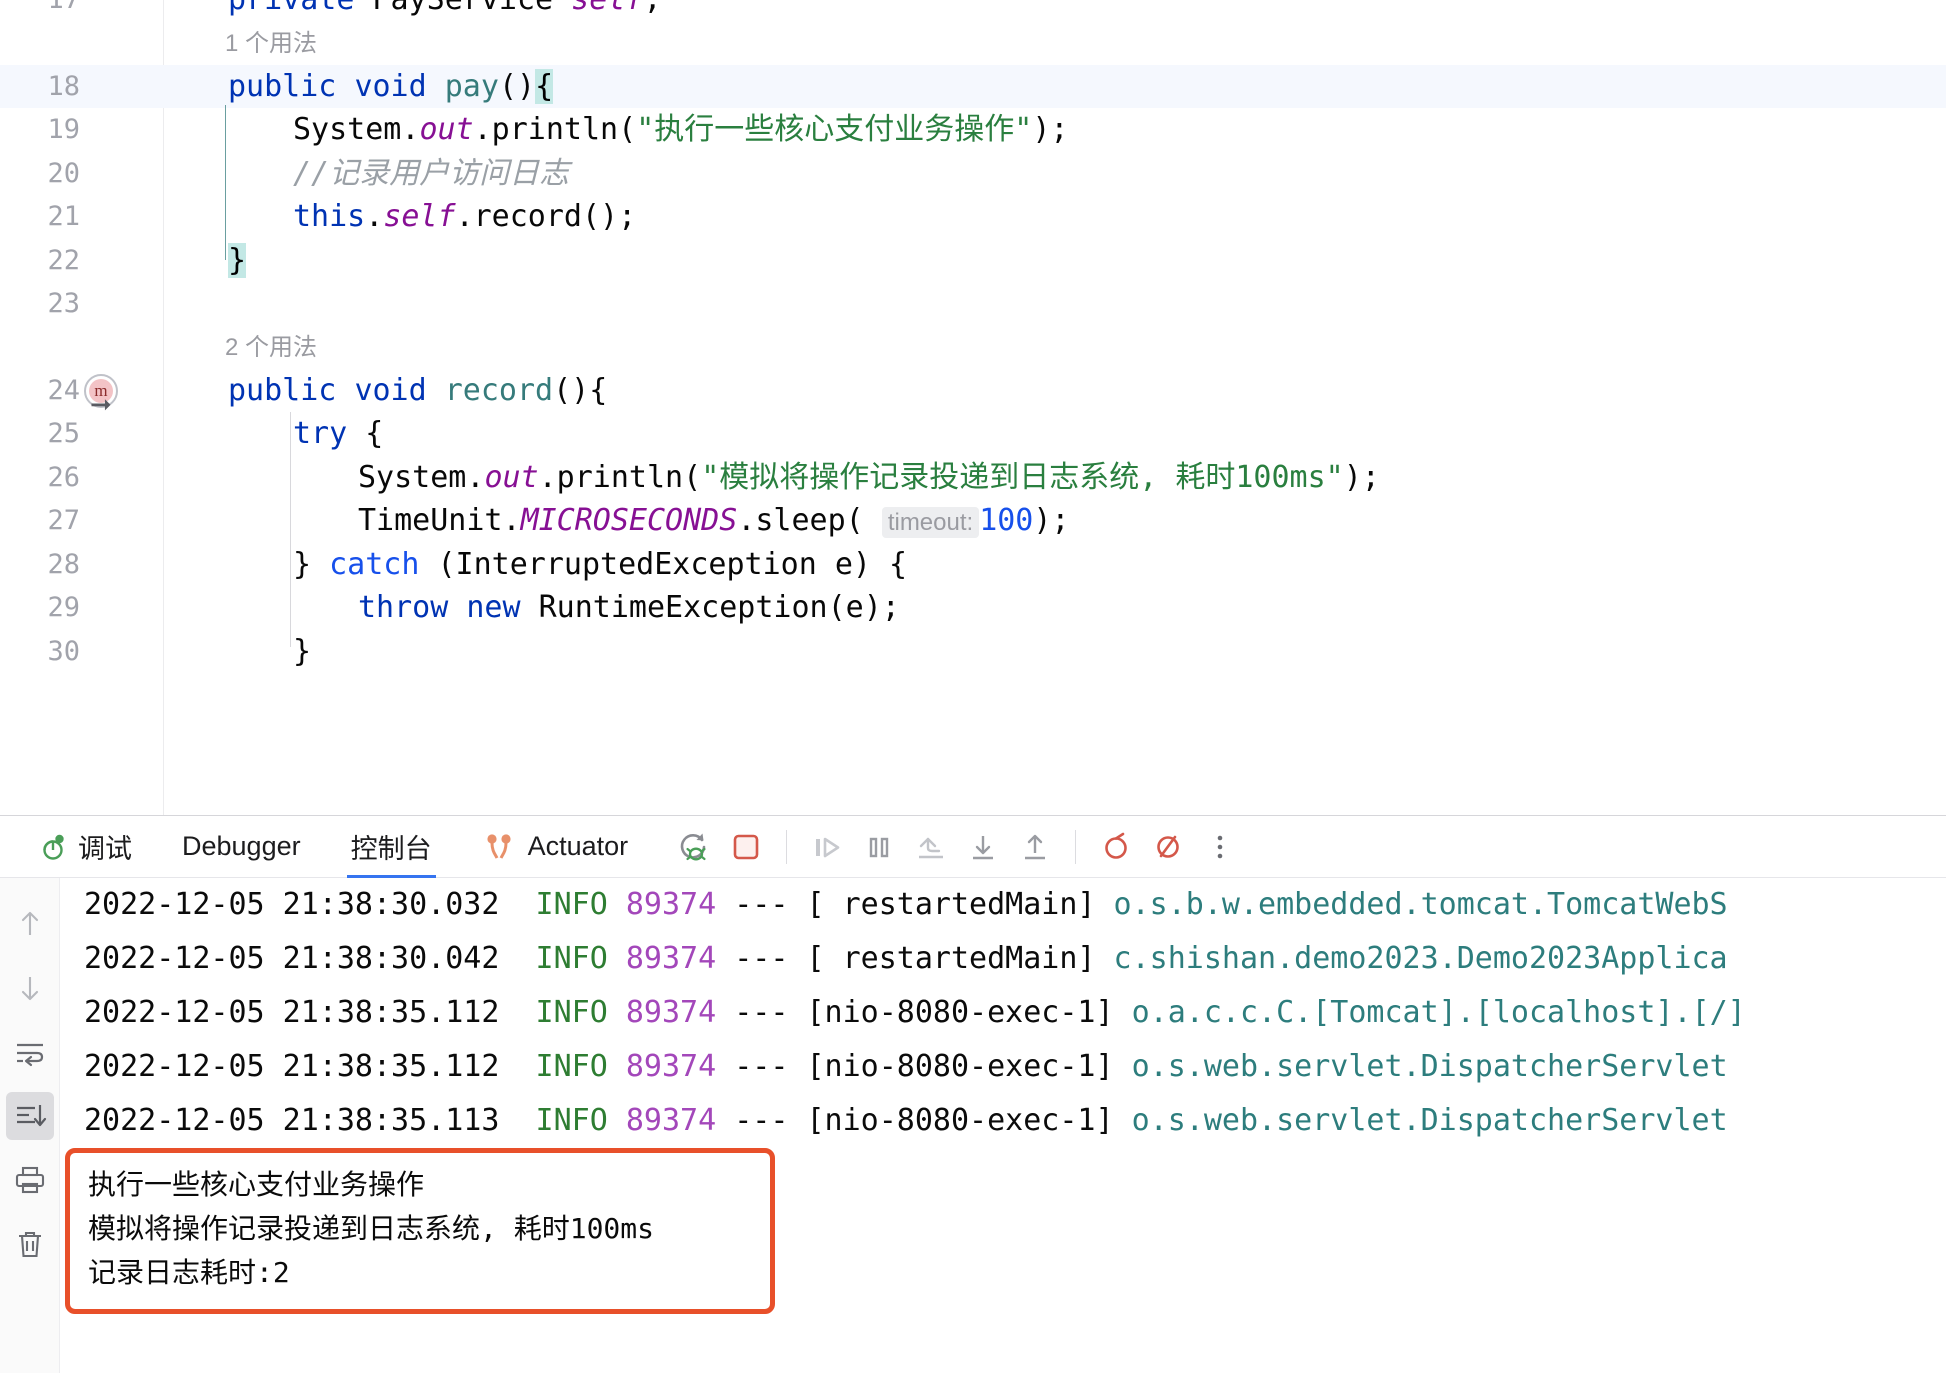 The width and height of the screenshot is (1946, 1373). I want to click on log-timestamp: 2022-12-05 21:38:30.042, so click(292, 958).